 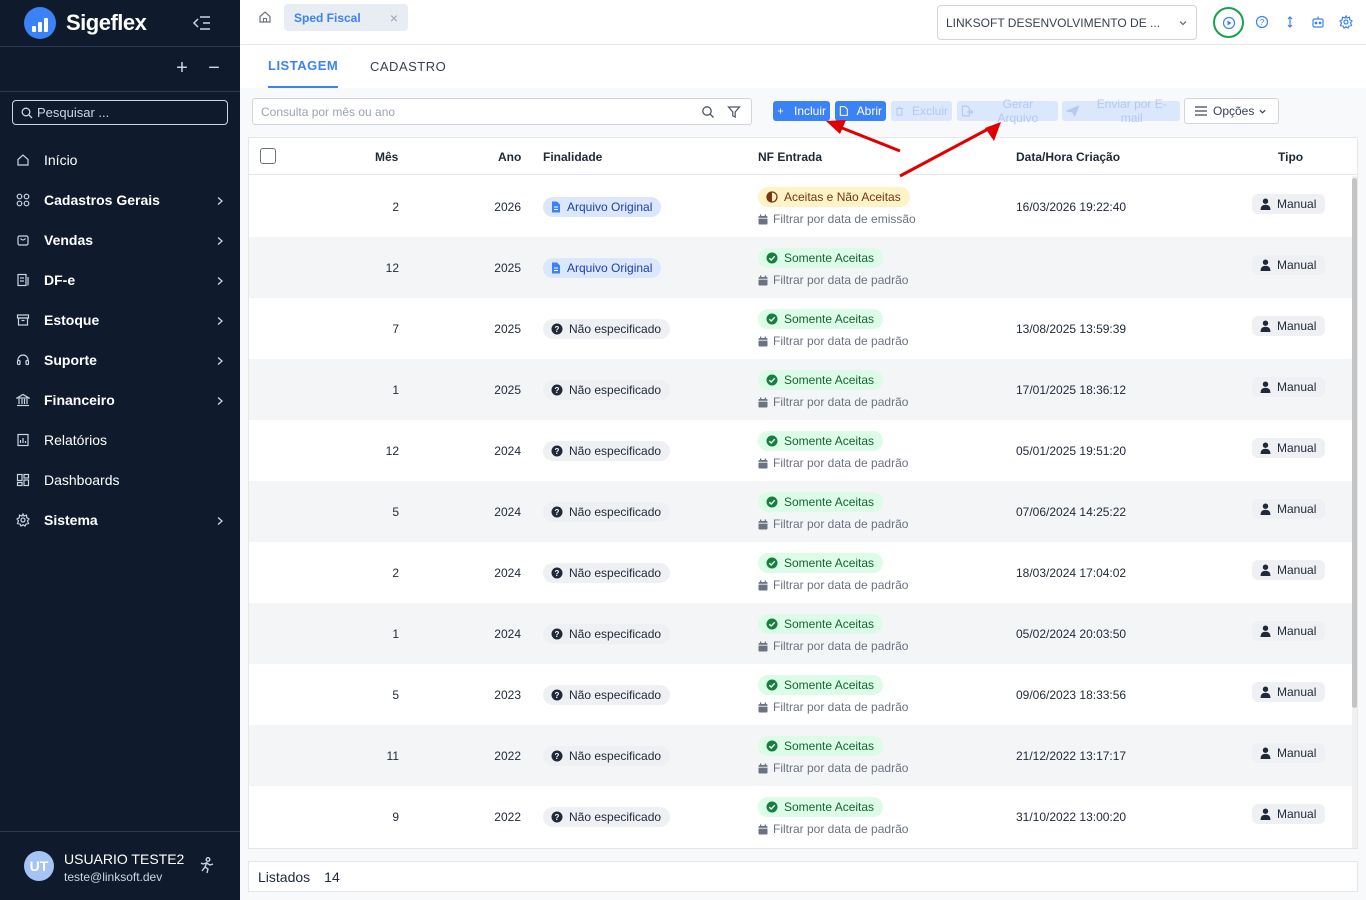 What do you see at coordinates (602, 207) in the screenshot?
I see `purpose-badge: Arquivo Original` at bounding box center [602, 207].